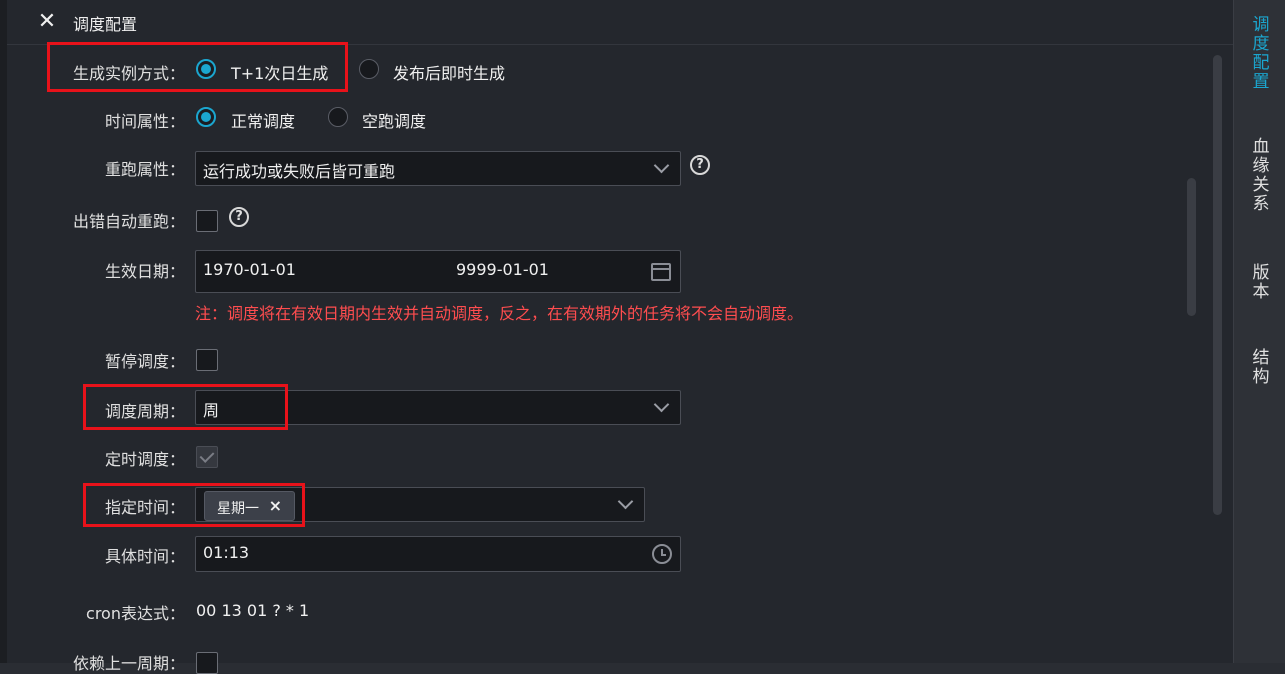  Describe the element at coordinates (226, 552) in the screenshot. I see `exact-time-value: 01:13` at that location.